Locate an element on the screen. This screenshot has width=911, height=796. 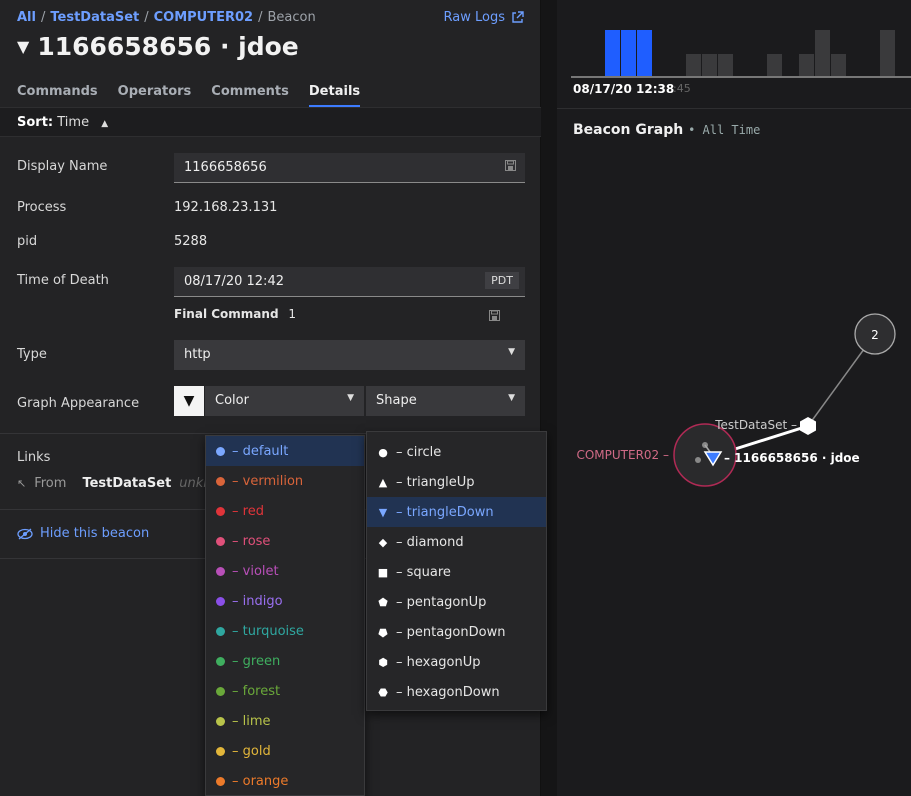
tab-operators: Operators is located at coordinates (155, 95).